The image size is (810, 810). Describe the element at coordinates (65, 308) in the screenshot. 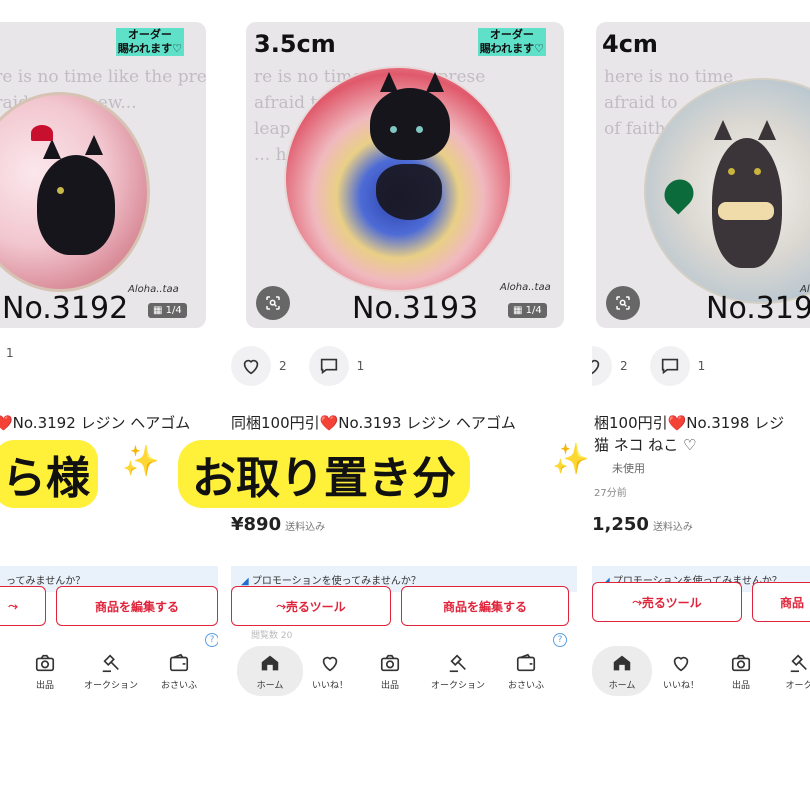

I see `item-number: No.3192` at that location.